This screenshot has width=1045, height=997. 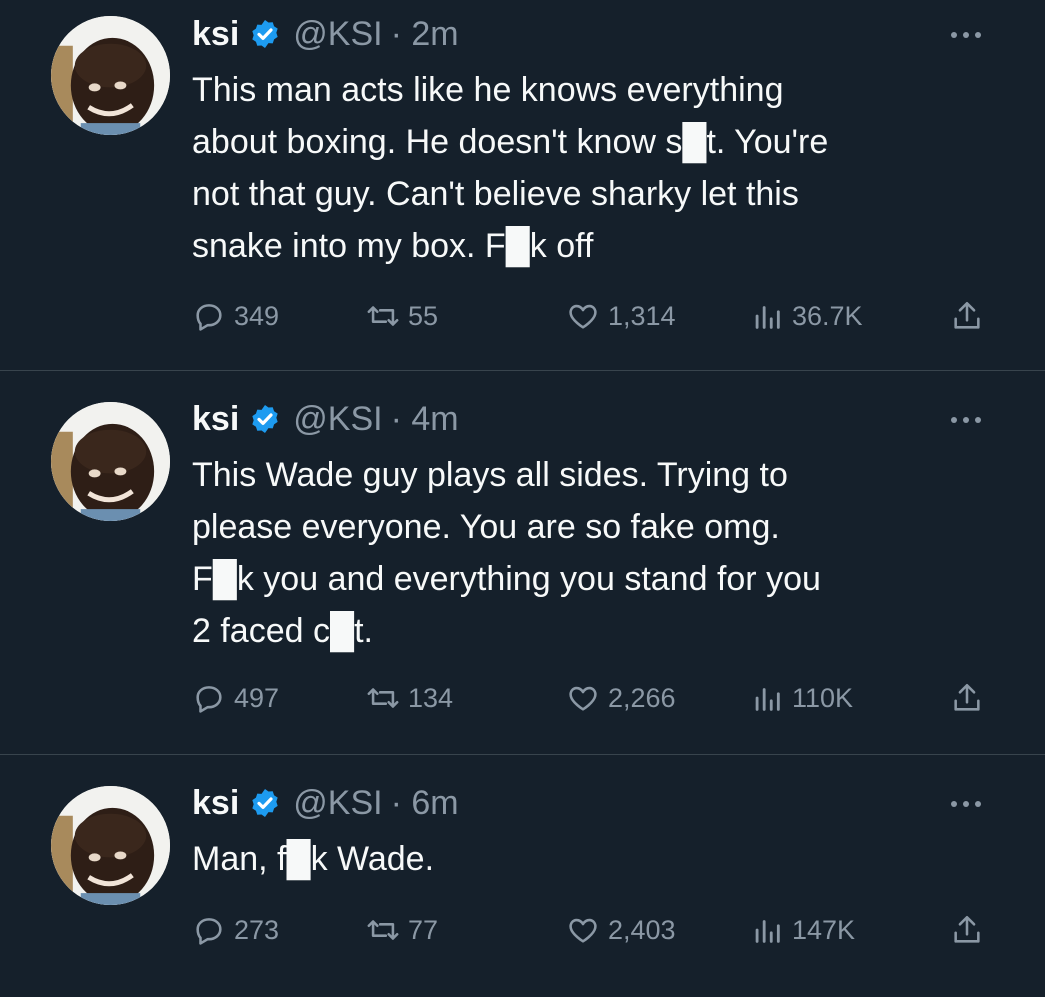 I want to click on tweet-text: Man, f█k Wade., so click(x=313, y=859).